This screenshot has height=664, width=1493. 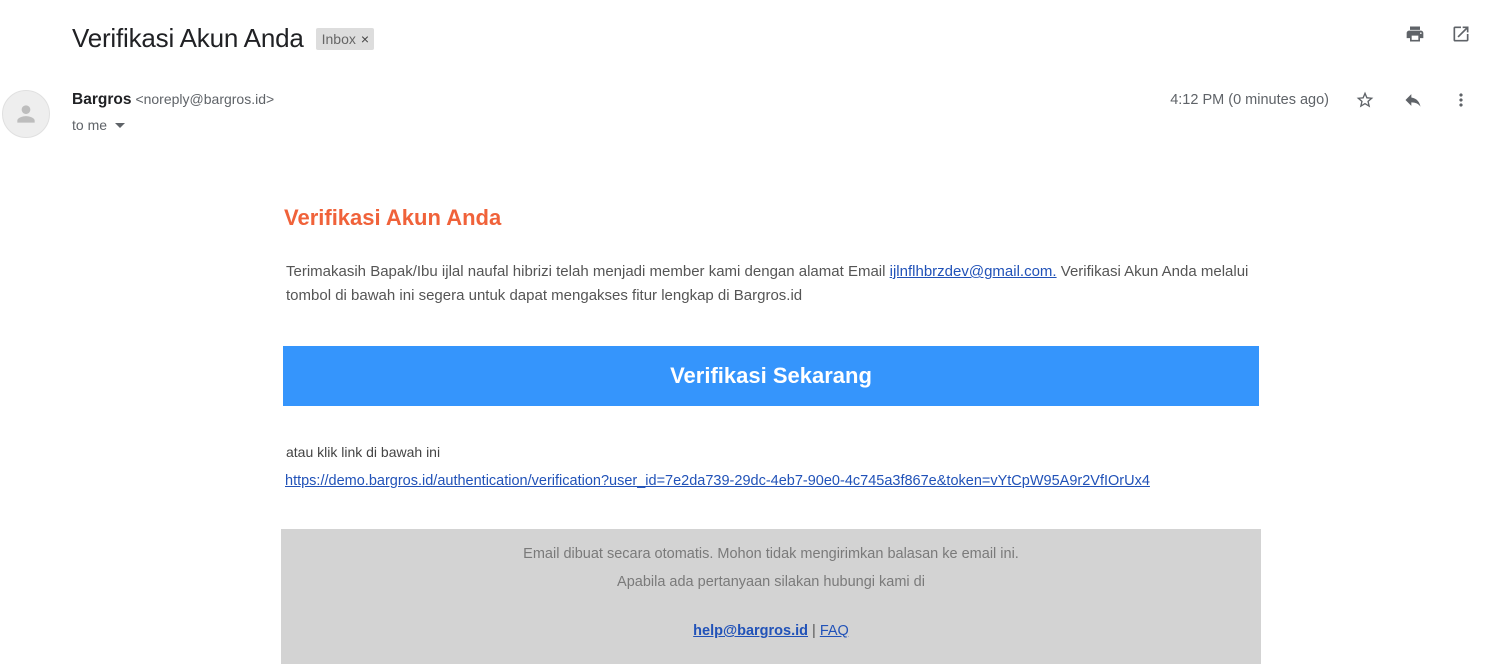 I want to click on star-icon, so click(x=1365, y=100).